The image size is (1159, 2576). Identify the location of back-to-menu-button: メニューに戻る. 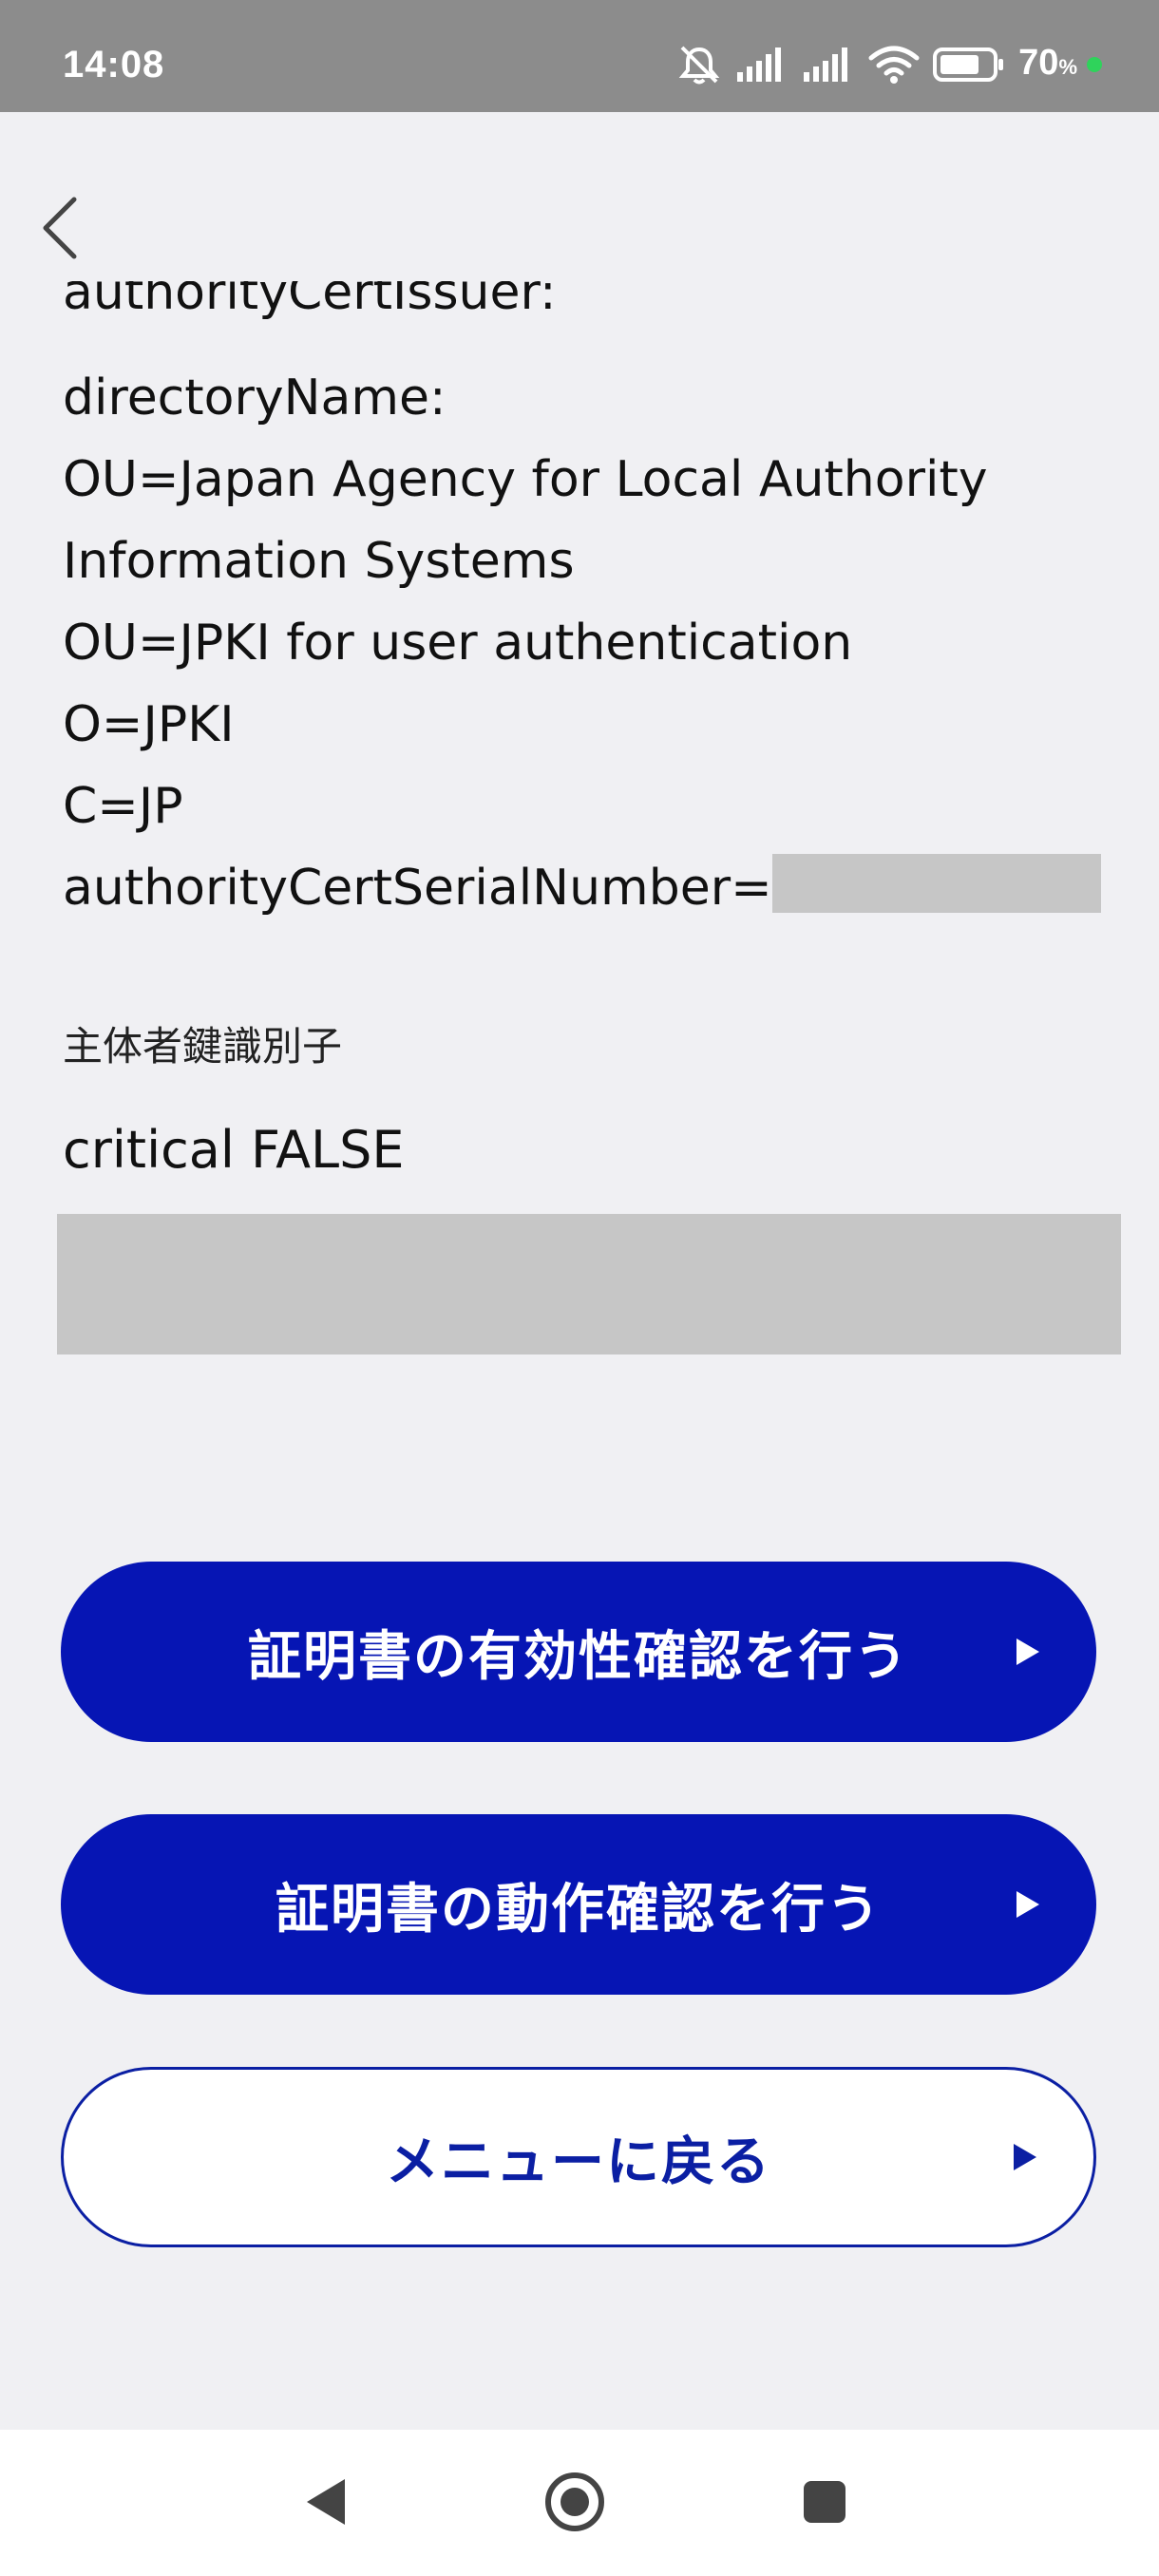
(578, 2157).